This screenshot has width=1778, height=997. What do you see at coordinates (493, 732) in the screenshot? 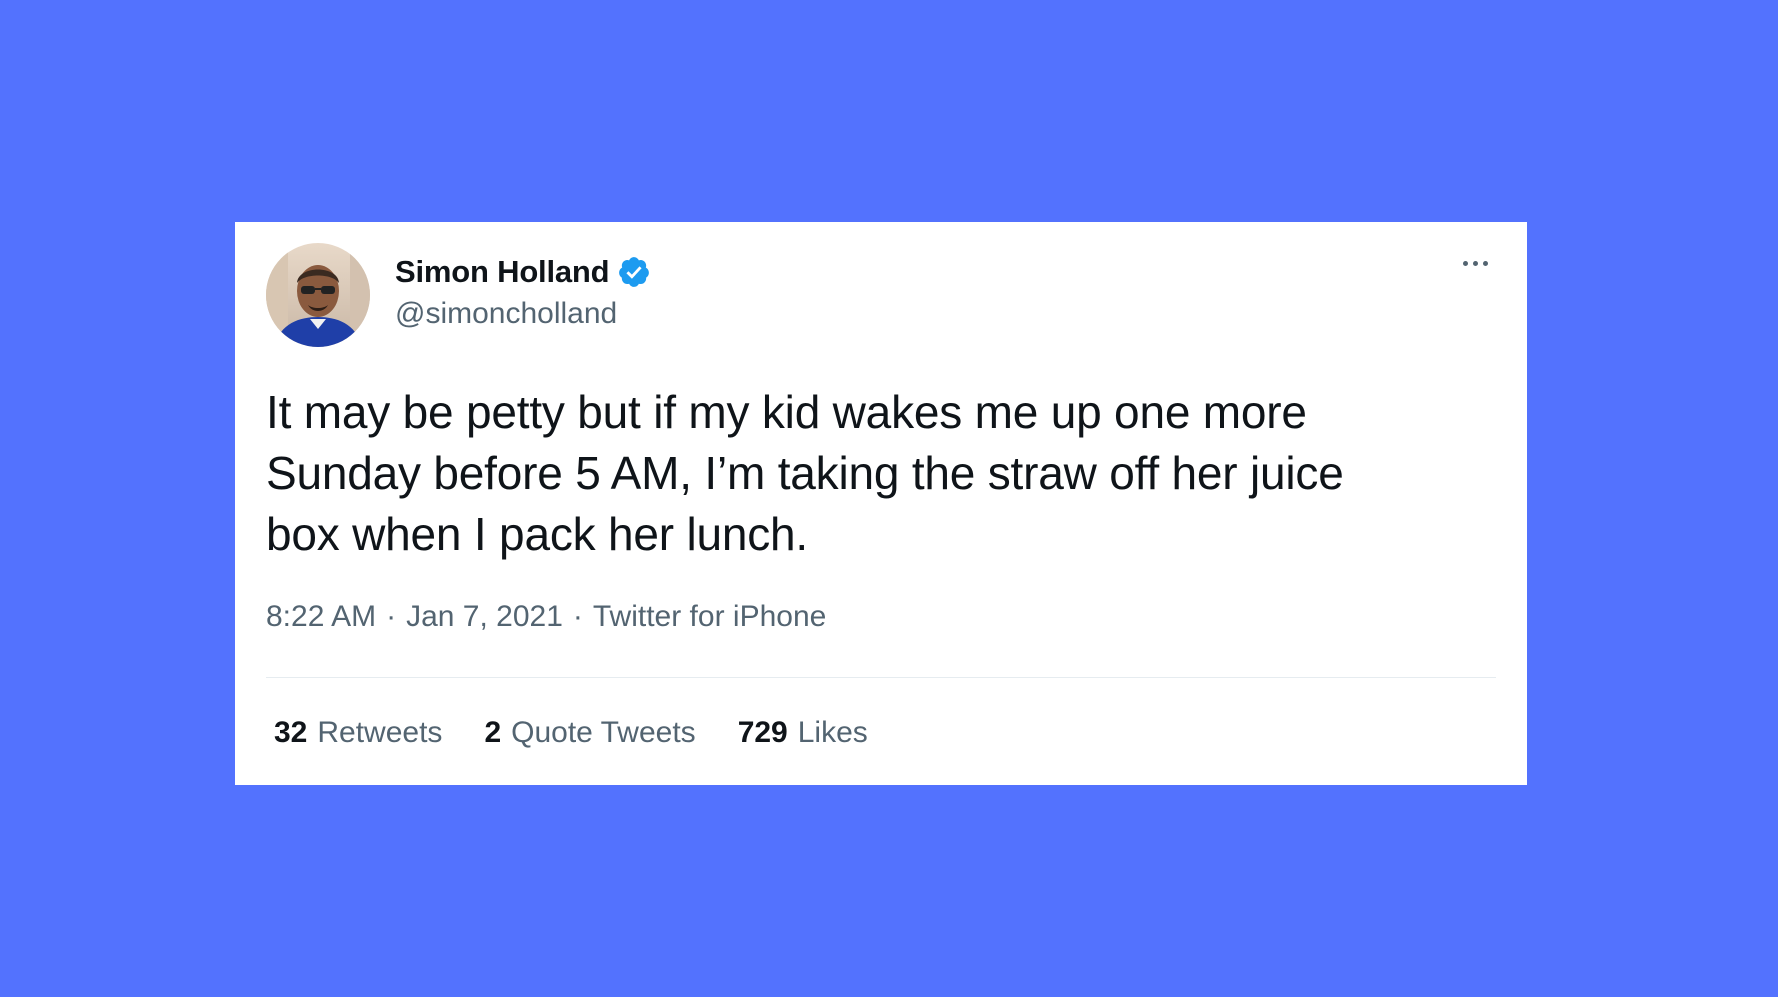
I see `quote-tweets-count: 2` at bounding box center [493, 732].